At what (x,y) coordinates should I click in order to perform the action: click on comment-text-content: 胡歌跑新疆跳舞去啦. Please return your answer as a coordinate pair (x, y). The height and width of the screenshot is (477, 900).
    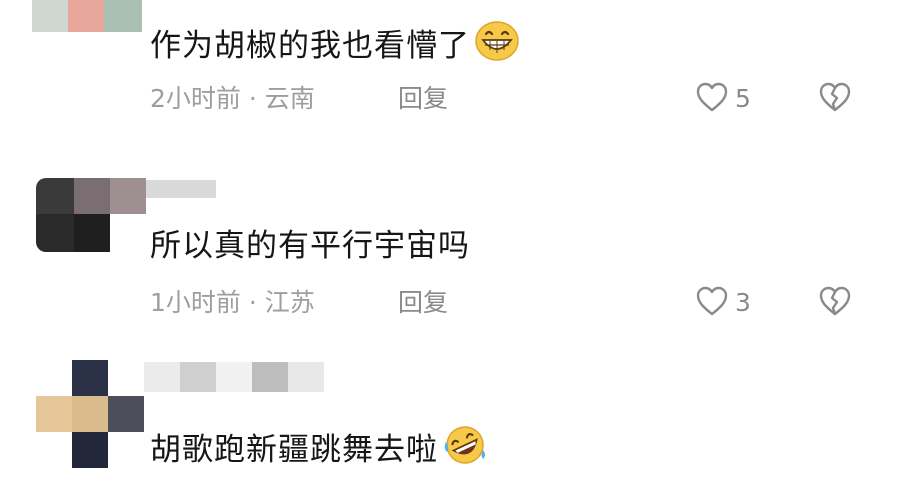
    Looking at the image, I should click on (294, 450).